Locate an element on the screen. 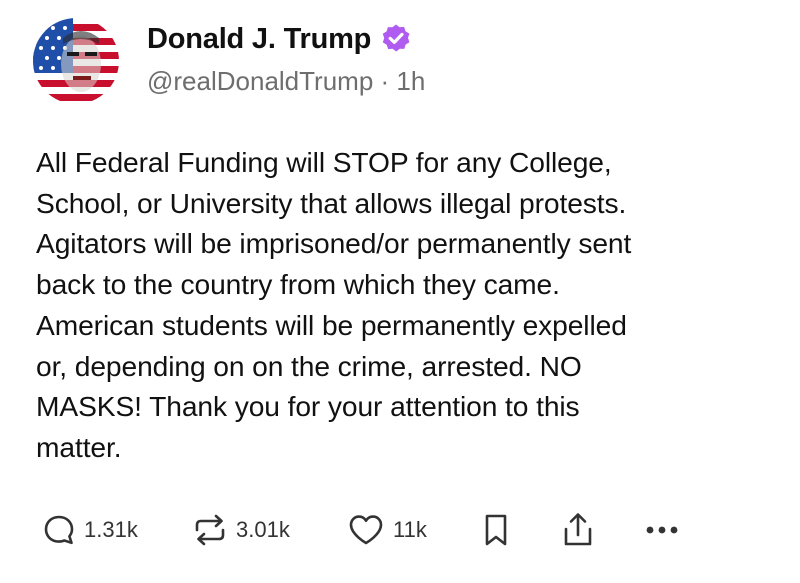 The width and height of the screenshot is (800, 583). post-time: 1h is located at coordinates (411, 81).